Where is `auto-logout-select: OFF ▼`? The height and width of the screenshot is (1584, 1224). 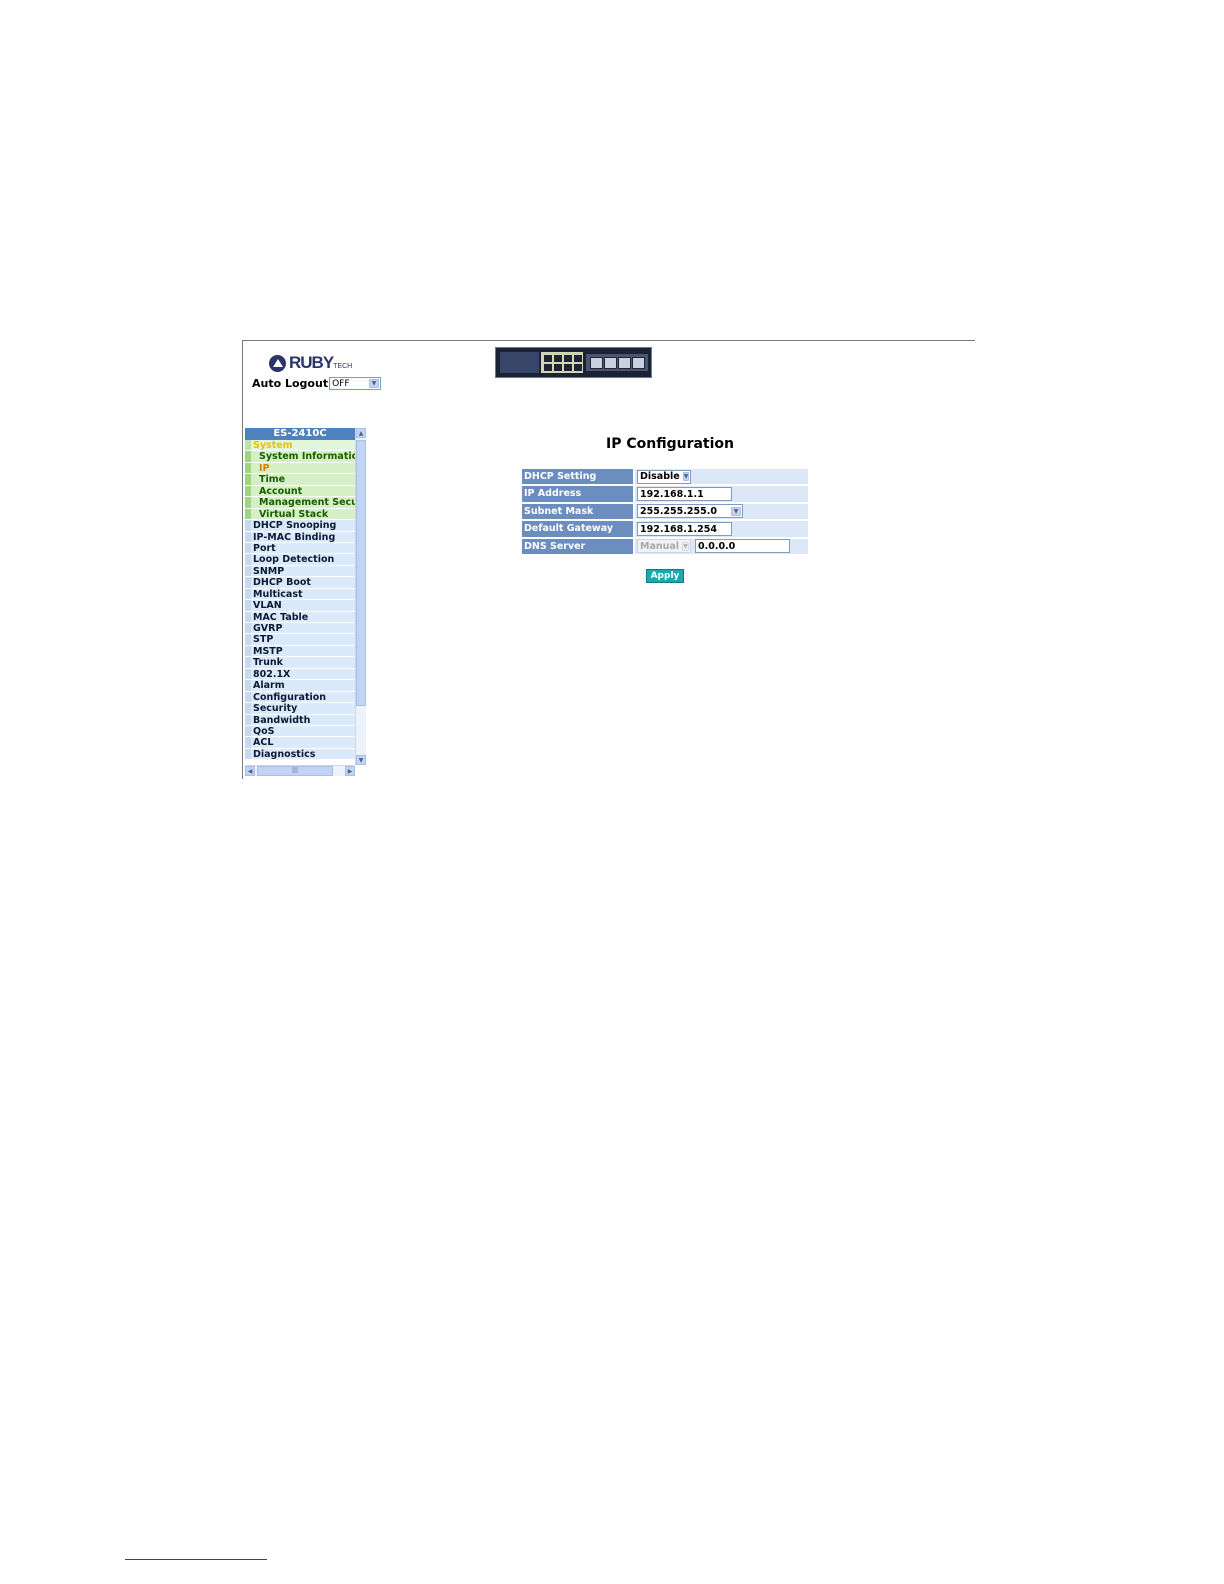
auto-logout-select: OFF ▼ is located at coordinates (355, 383).